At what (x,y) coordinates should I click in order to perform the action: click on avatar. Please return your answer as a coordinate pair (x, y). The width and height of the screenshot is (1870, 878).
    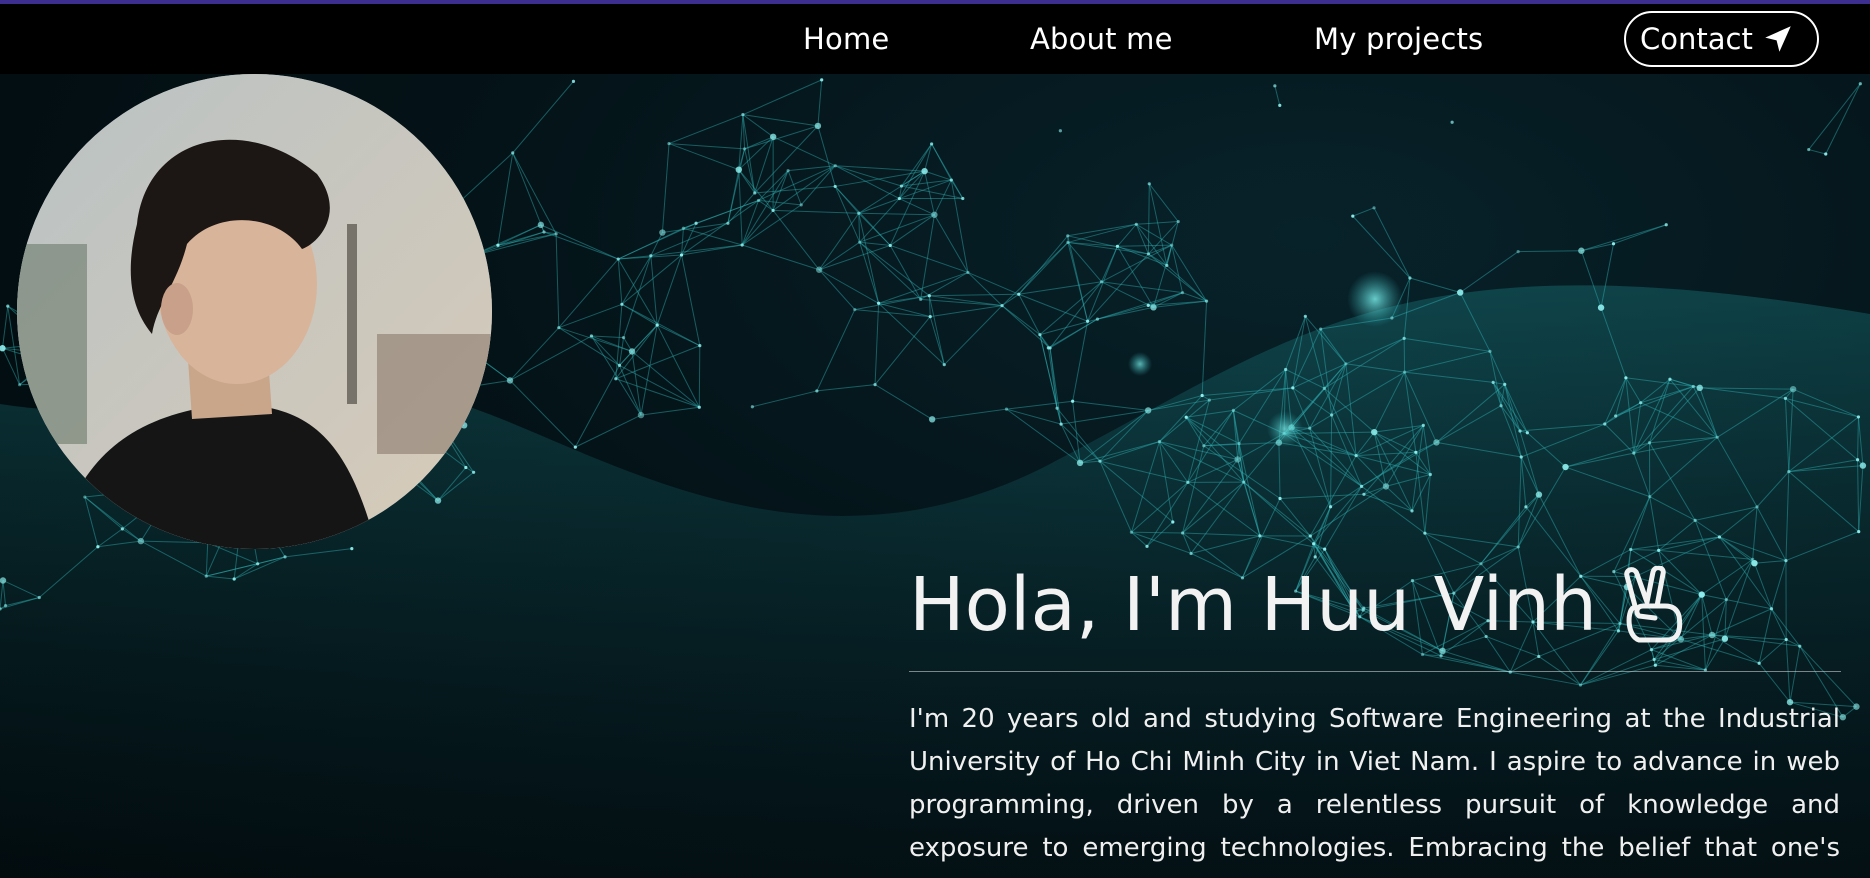
    Looking at the image, I should click on (254, 311).